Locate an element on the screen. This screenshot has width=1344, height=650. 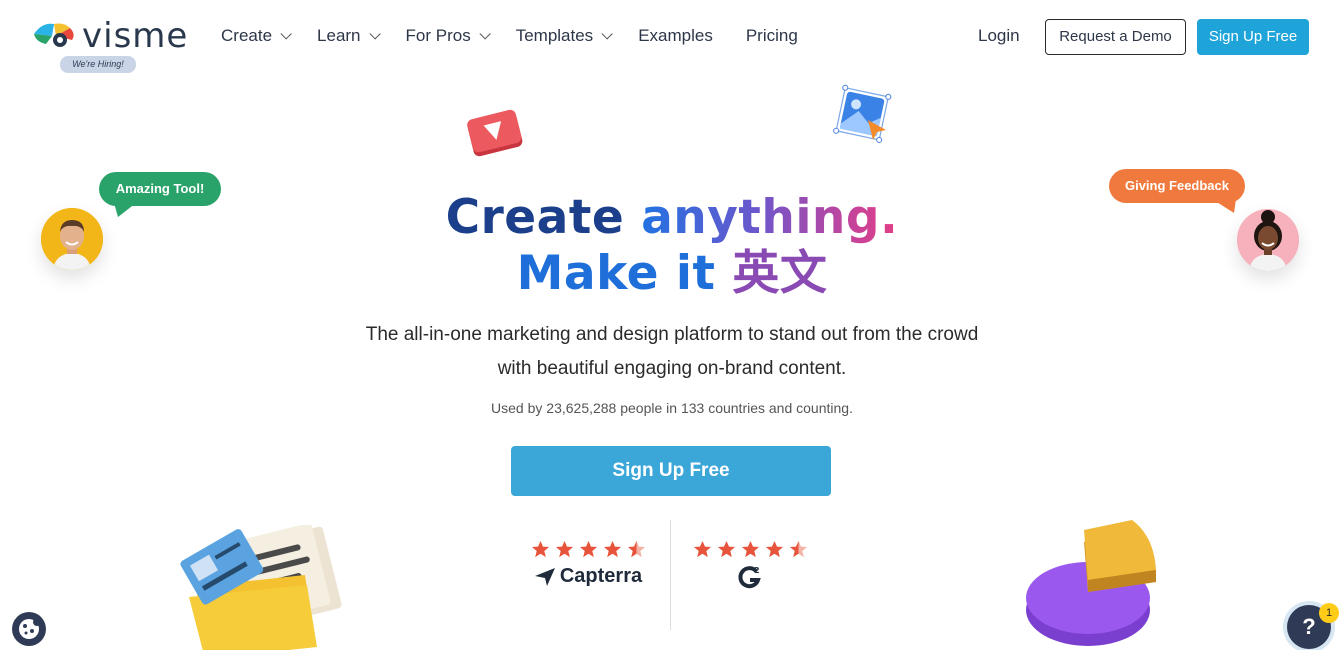
g2-icon: 2 is located at coordinates (749, 577).